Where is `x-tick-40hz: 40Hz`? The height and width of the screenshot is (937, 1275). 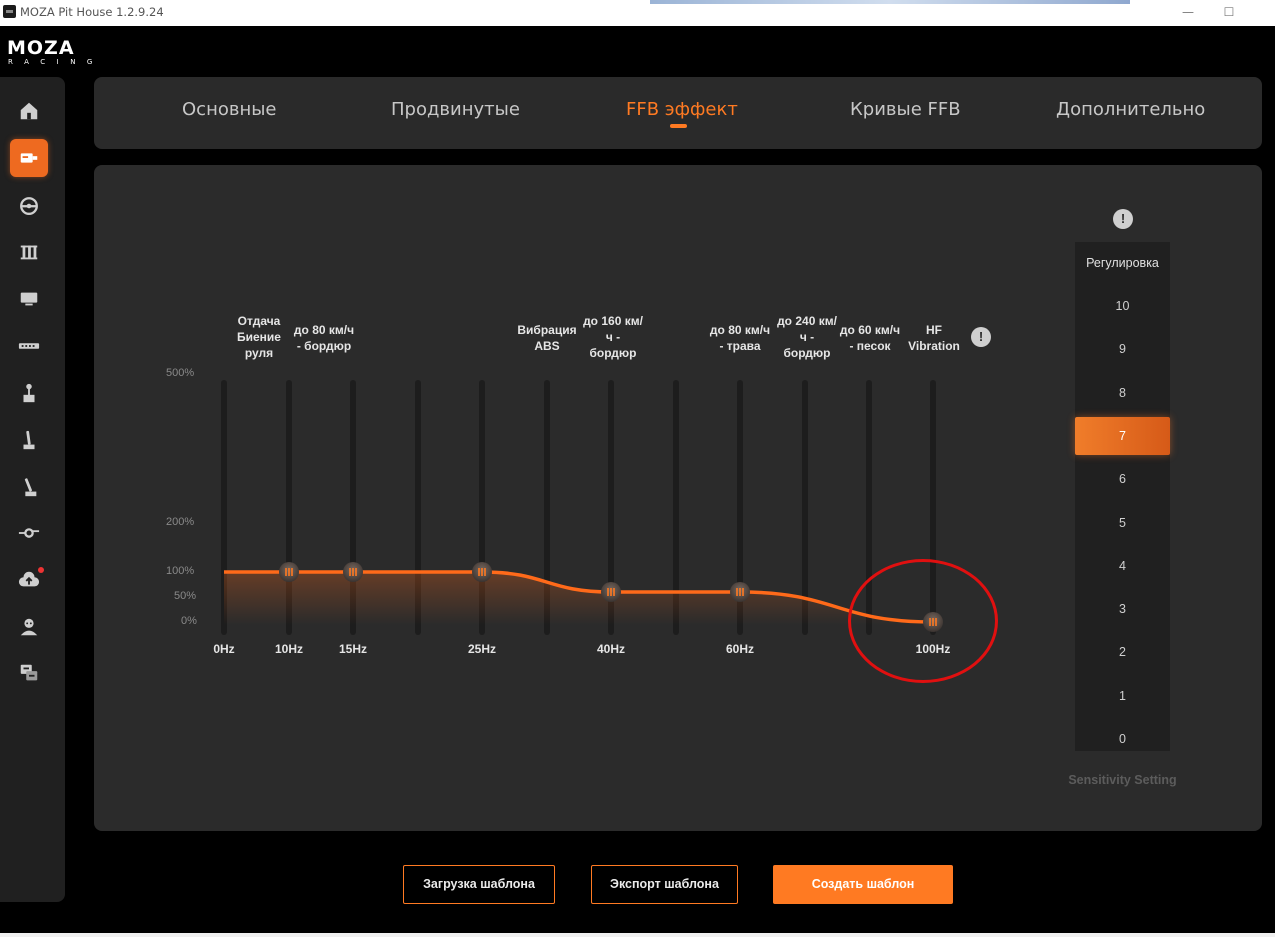 x-tick-40hz: 40Hz is located at coordinates (610, 649).